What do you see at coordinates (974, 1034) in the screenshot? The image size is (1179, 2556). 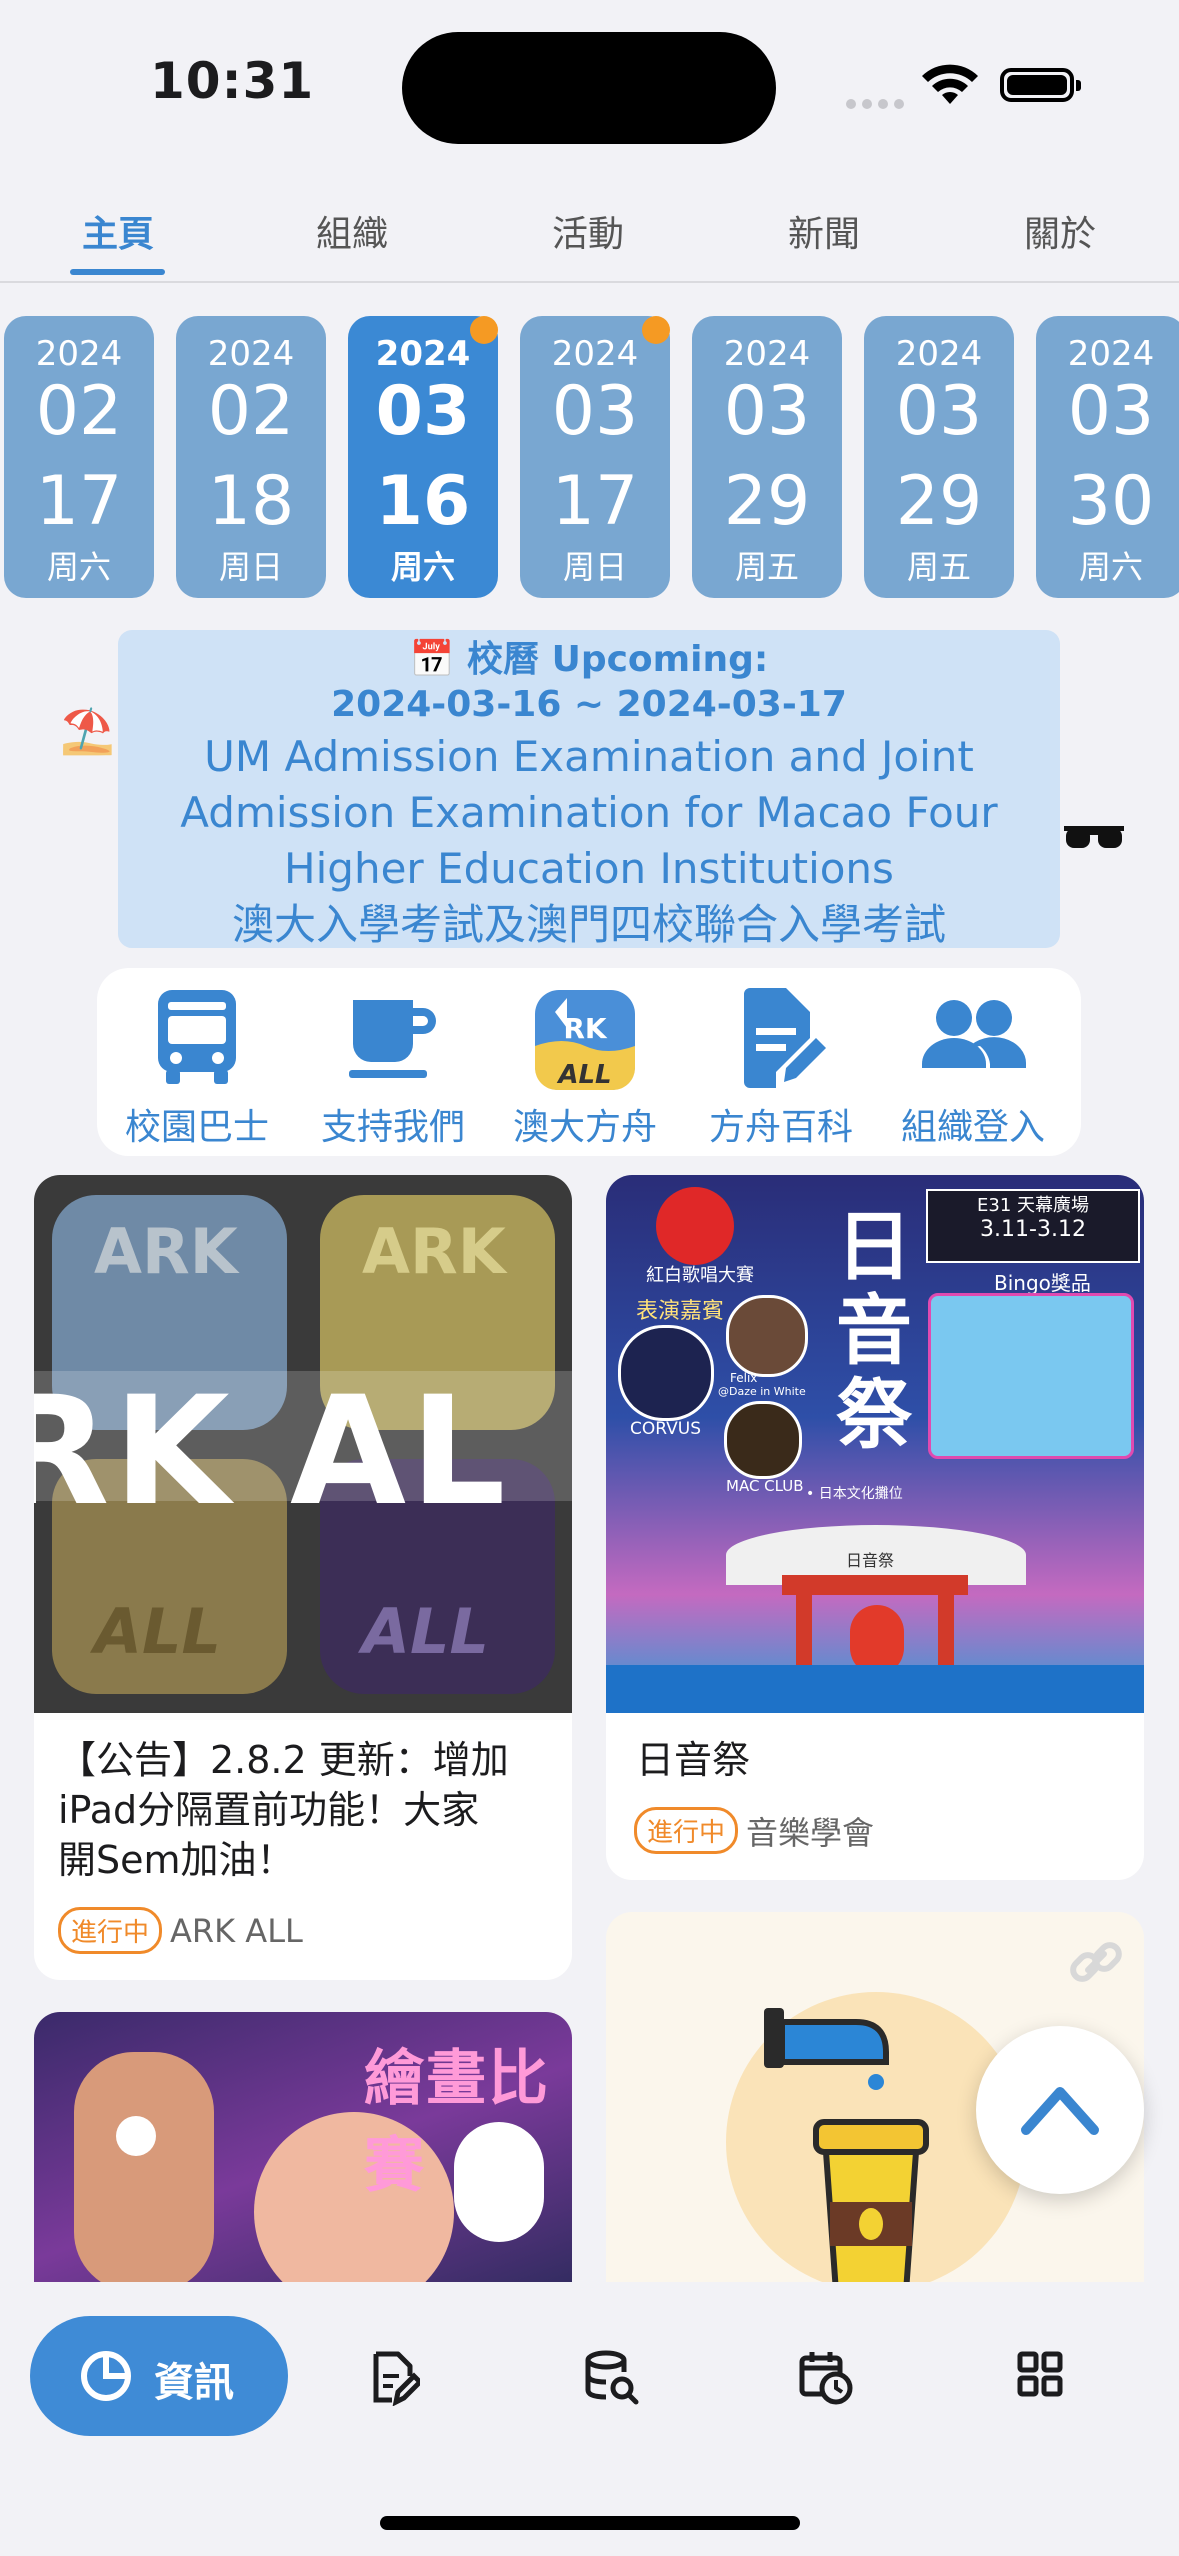 I see `people-icon` at bounding box center [974, 1034].